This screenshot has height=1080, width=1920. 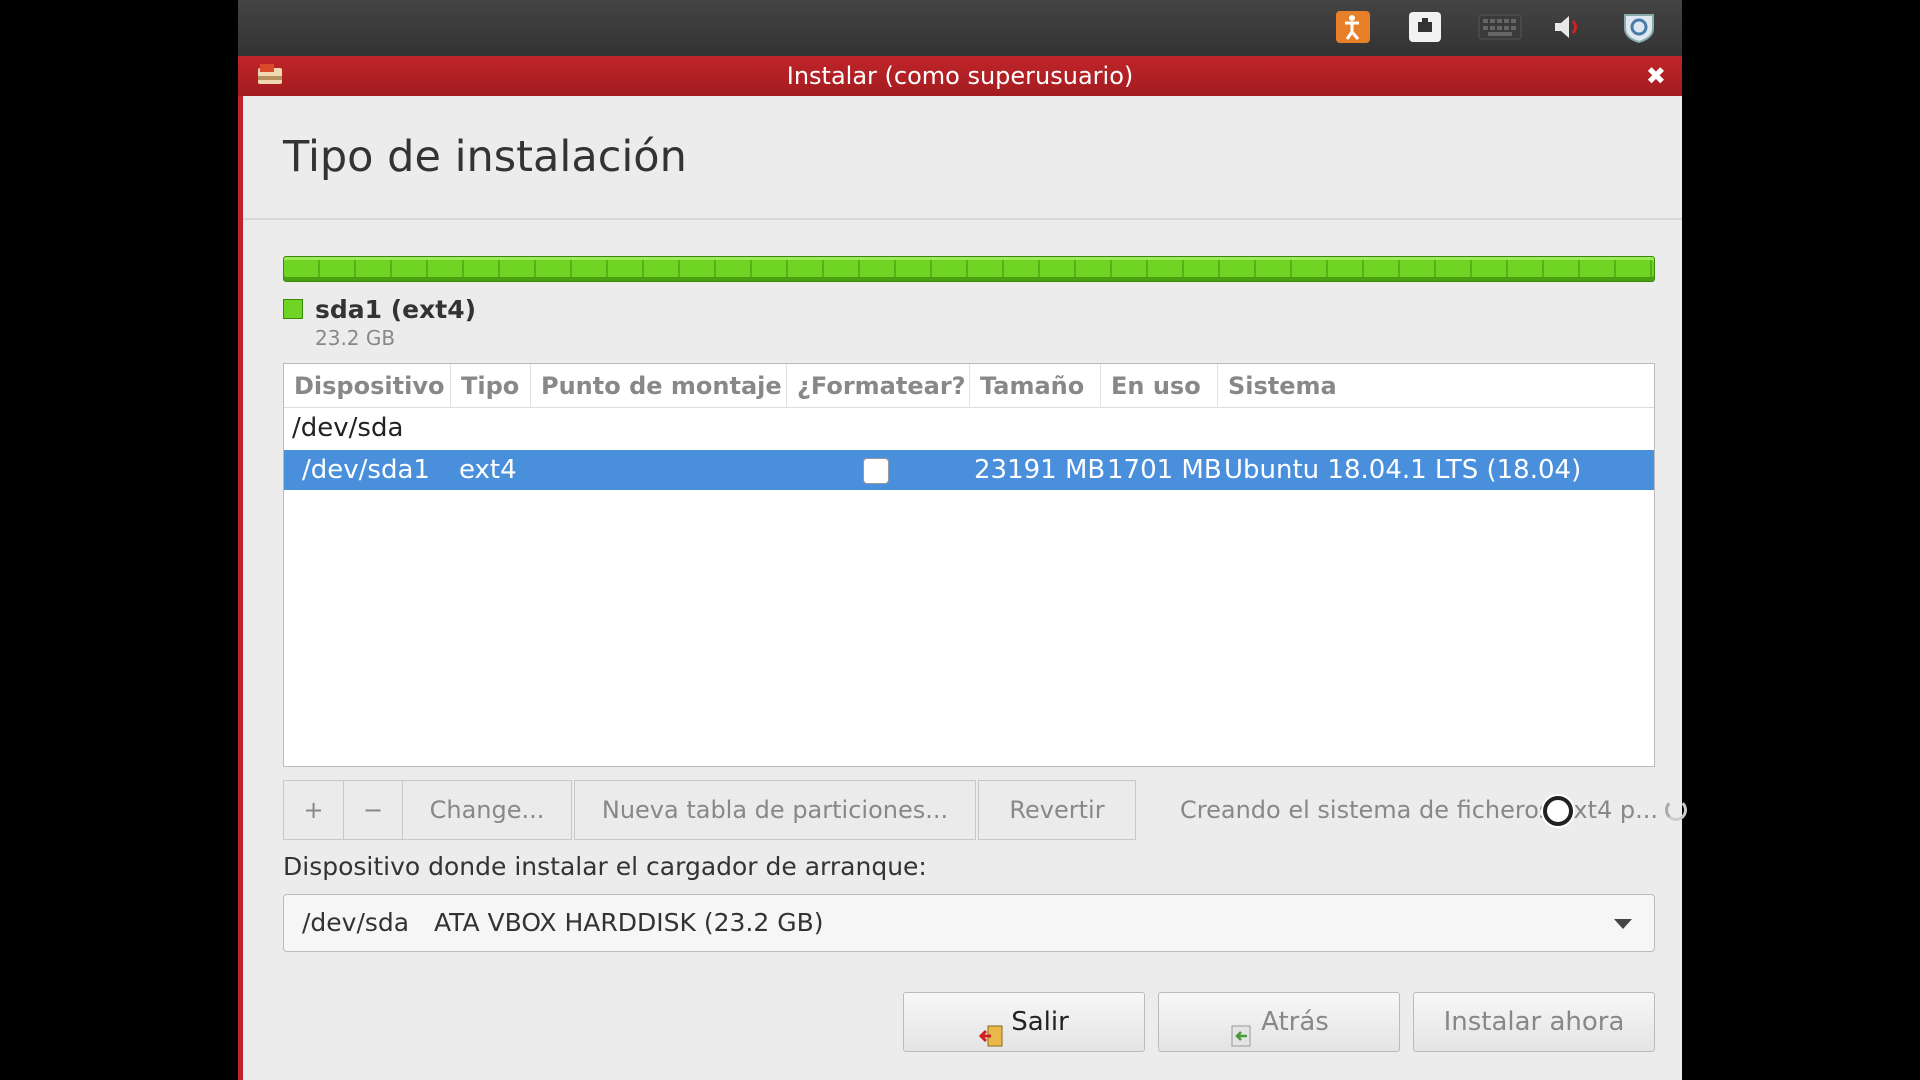 What do you see at coordinates (491, 386) in the screenshot?
I see `column-header-type: Tipo` at bounding box center [491, 386].